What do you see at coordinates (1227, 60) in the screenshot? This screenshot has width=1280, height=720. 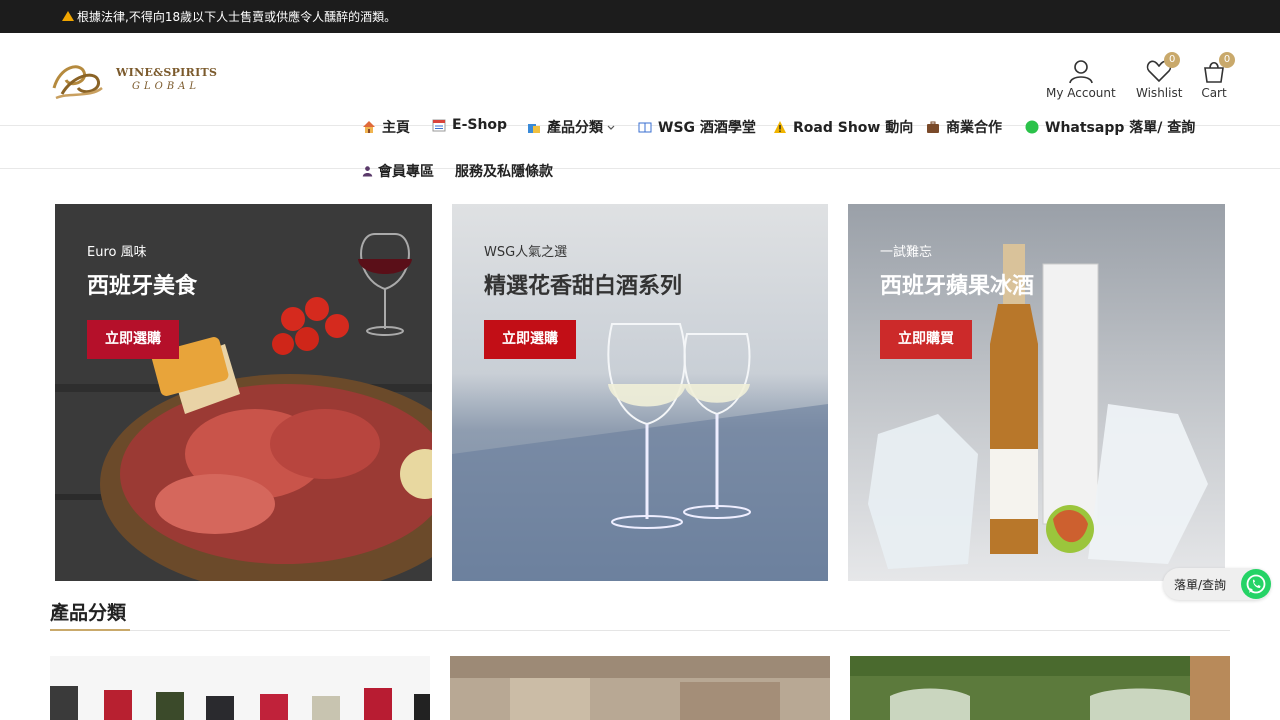 I see `cart-count-badge: 0` at bounding box center [1227, 60].